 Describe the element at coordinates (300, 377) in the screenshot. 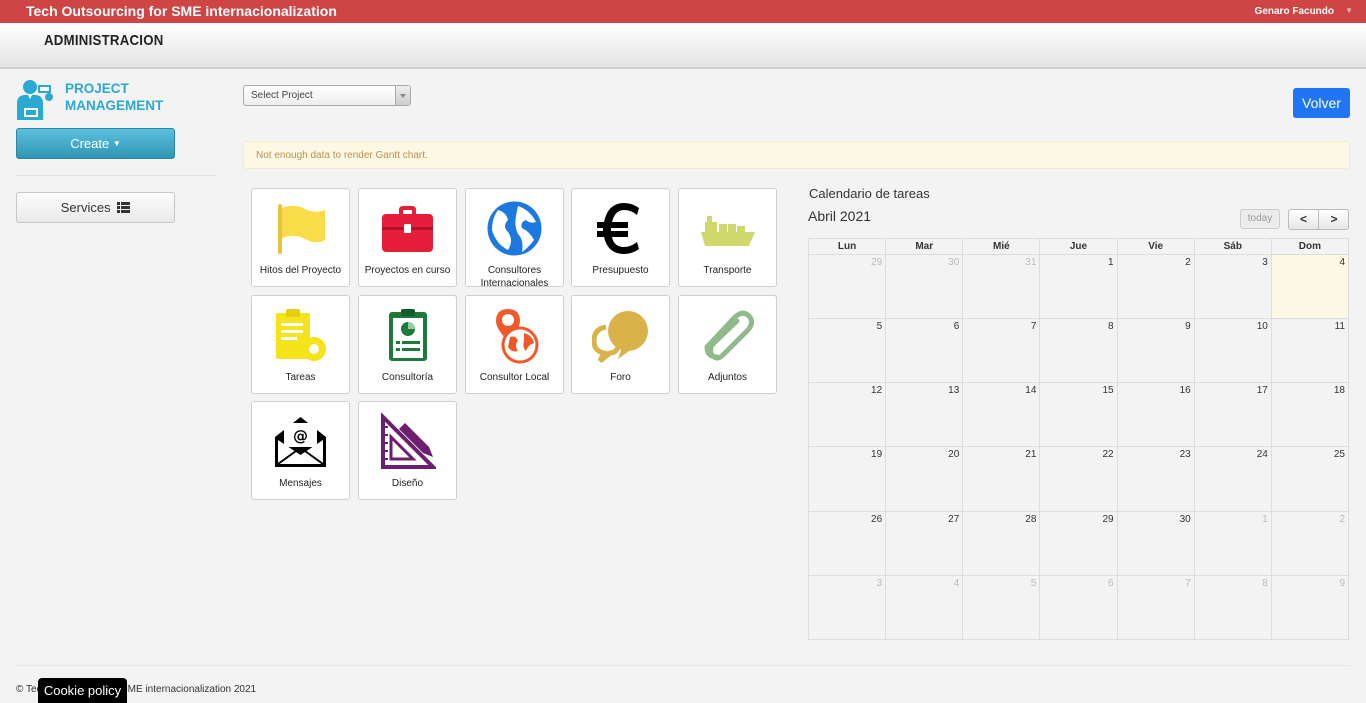

I see `tile-label: Tareas` at that location.